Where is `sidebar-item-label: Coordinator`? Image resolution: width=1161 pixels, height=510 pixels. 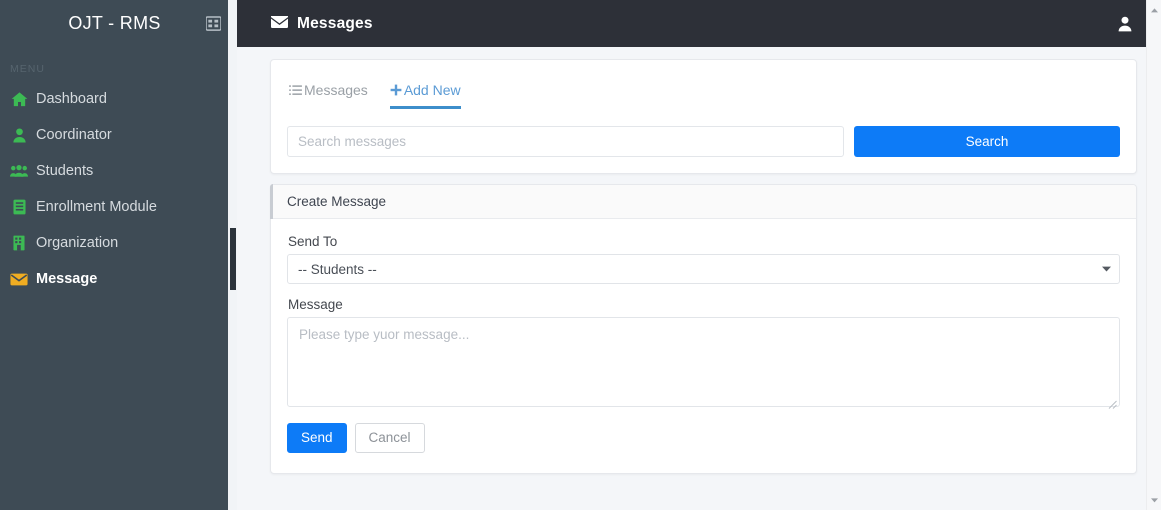
sidebar-item-label: Coordinator is located at coordinates (74, 135).